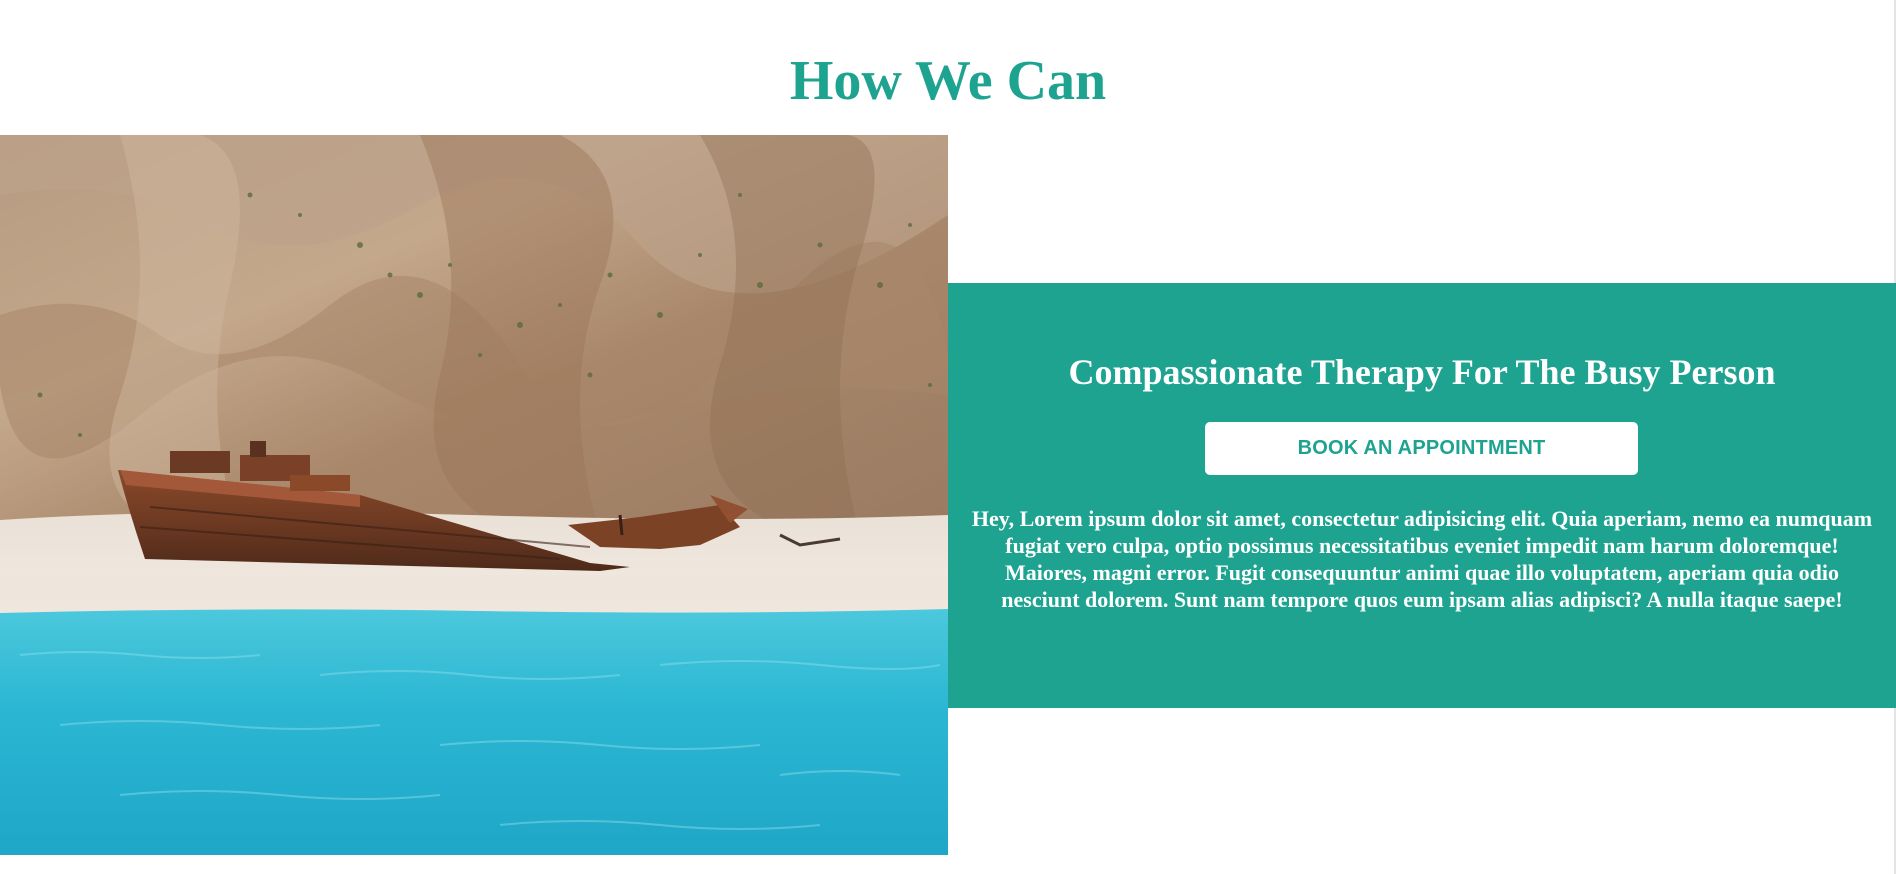  I want to click on book-appointment-button: BOOK AN APPOINTMENT, so click(1421, 448).